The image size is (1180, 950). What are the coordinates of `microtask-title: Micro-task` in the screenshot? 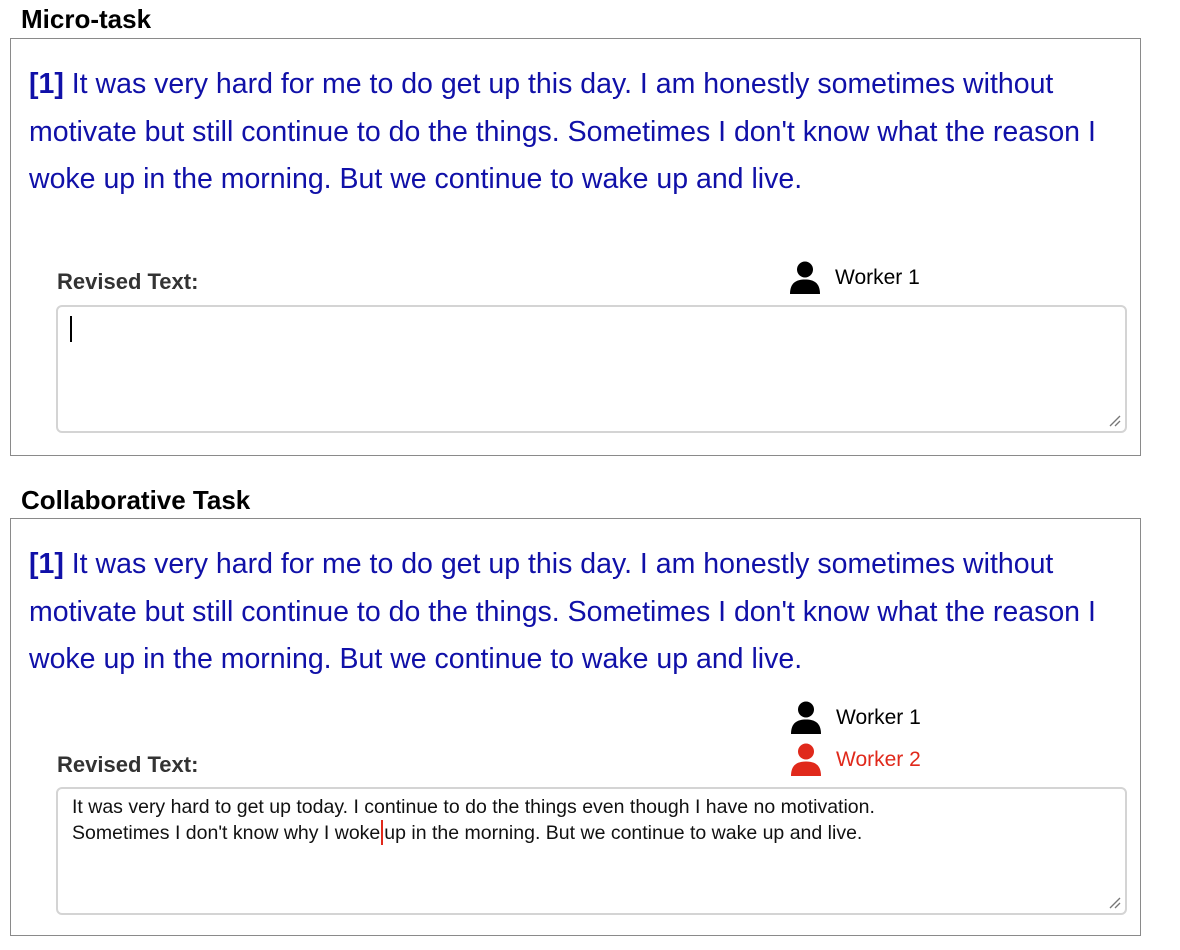 It's located at (86, 19).